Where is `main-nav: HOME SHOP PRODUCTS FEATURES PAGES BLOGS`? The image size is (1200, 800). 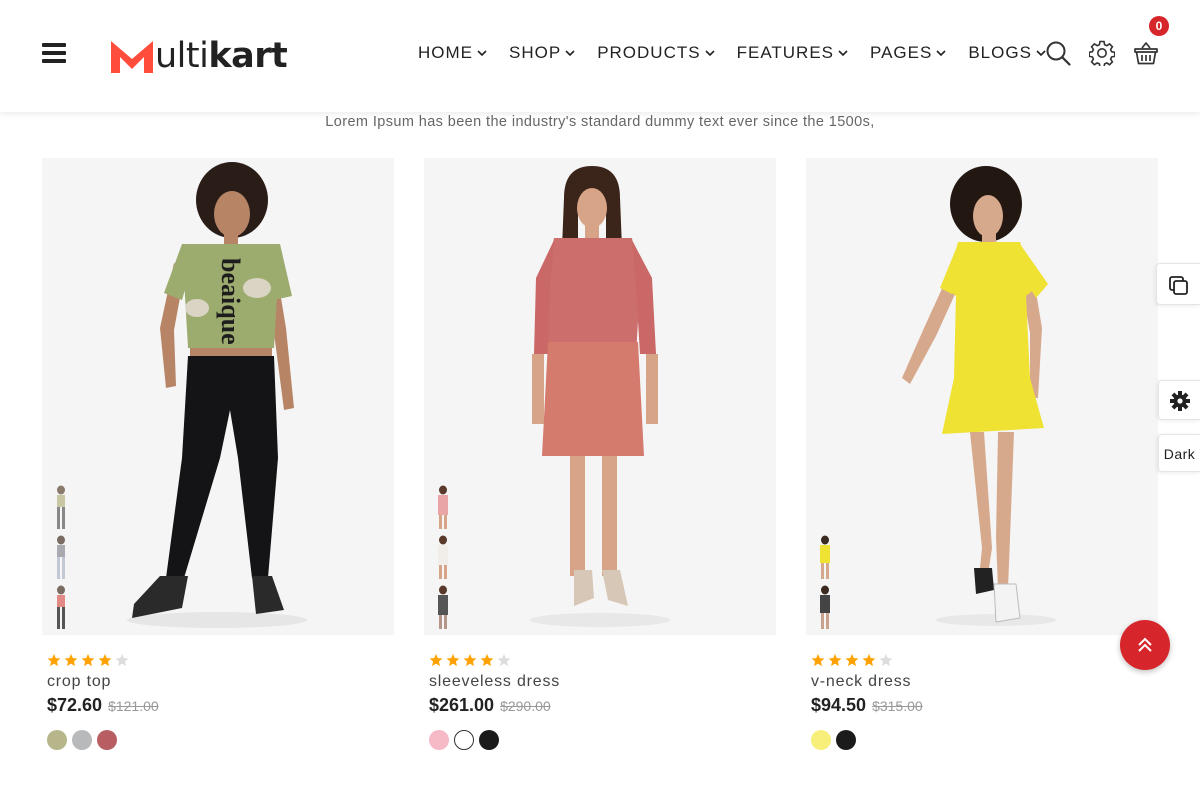
main-nav: HOME SHOP PRODUCTS FEATURES PAGES BLOGS is located at coordinates (743, 53).